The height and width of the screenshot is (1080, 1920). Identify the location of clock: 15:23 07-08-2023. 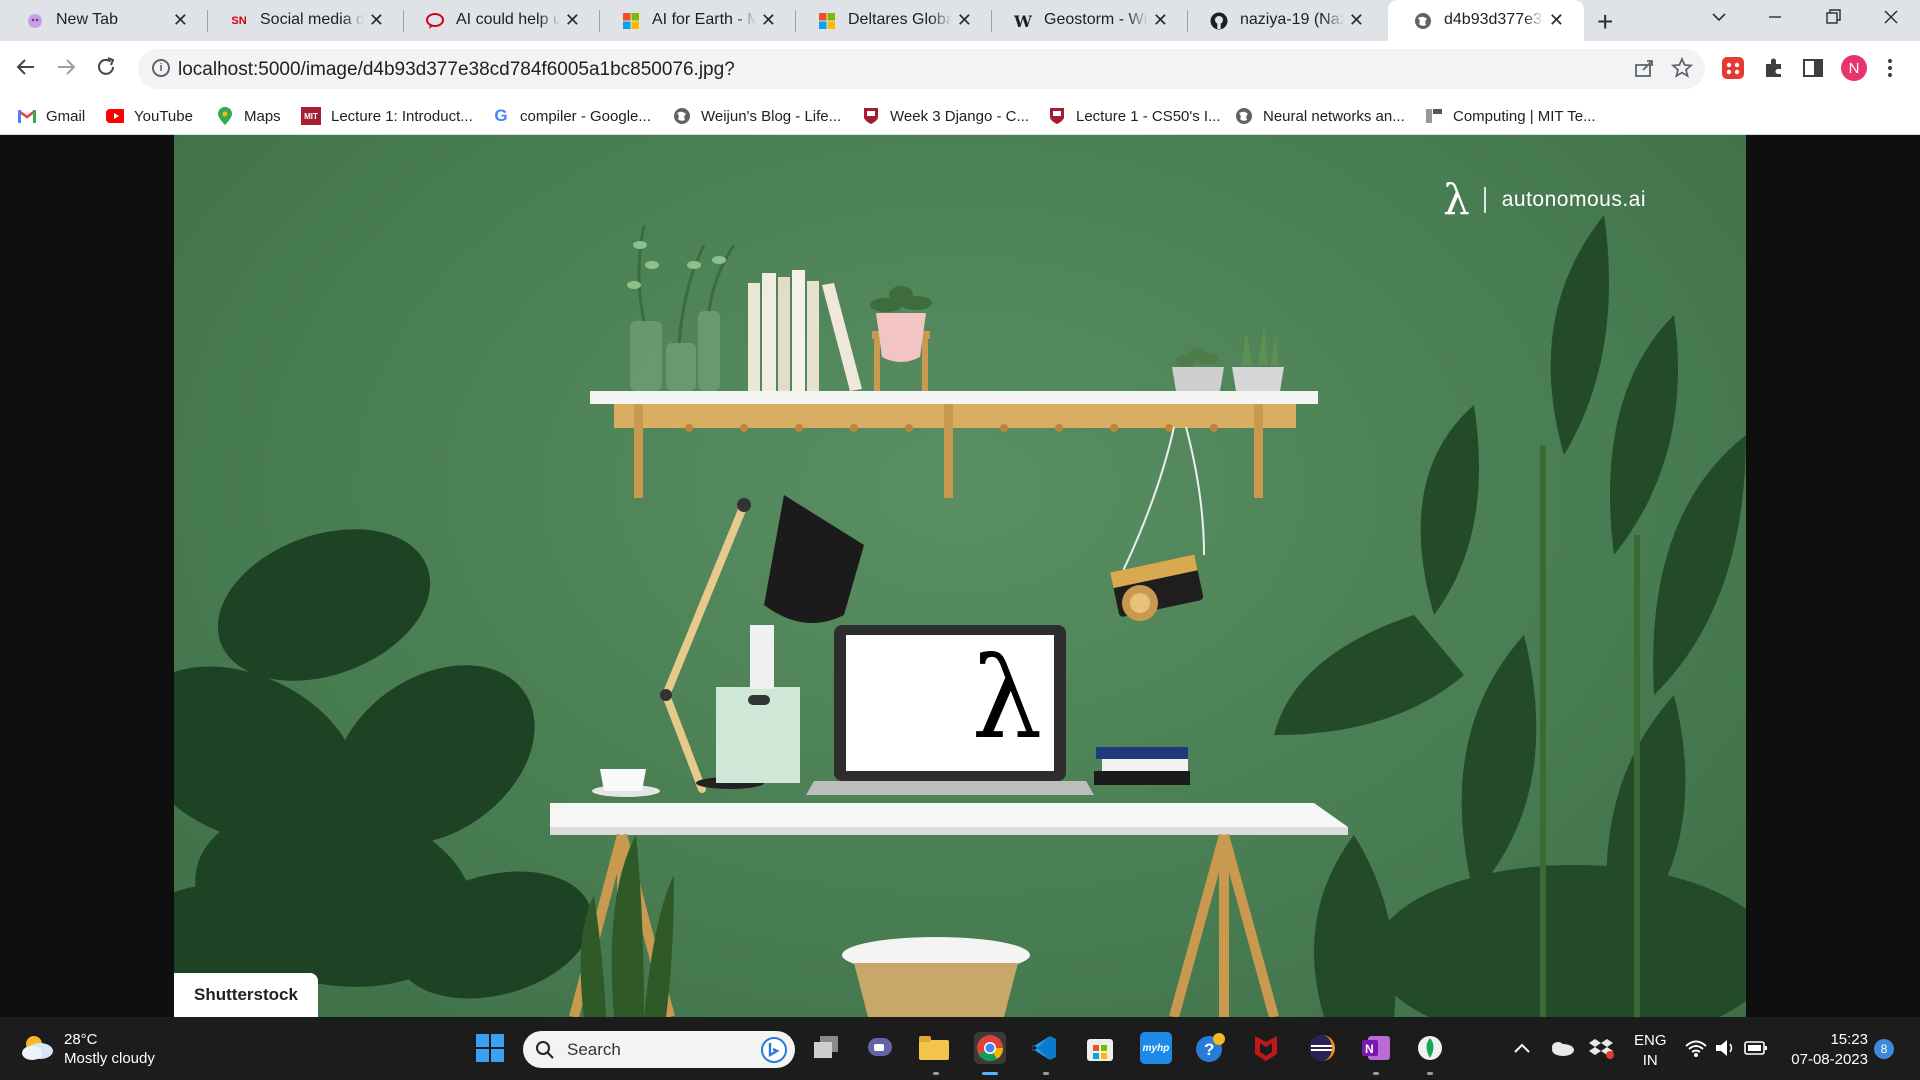
(1823, 1050).